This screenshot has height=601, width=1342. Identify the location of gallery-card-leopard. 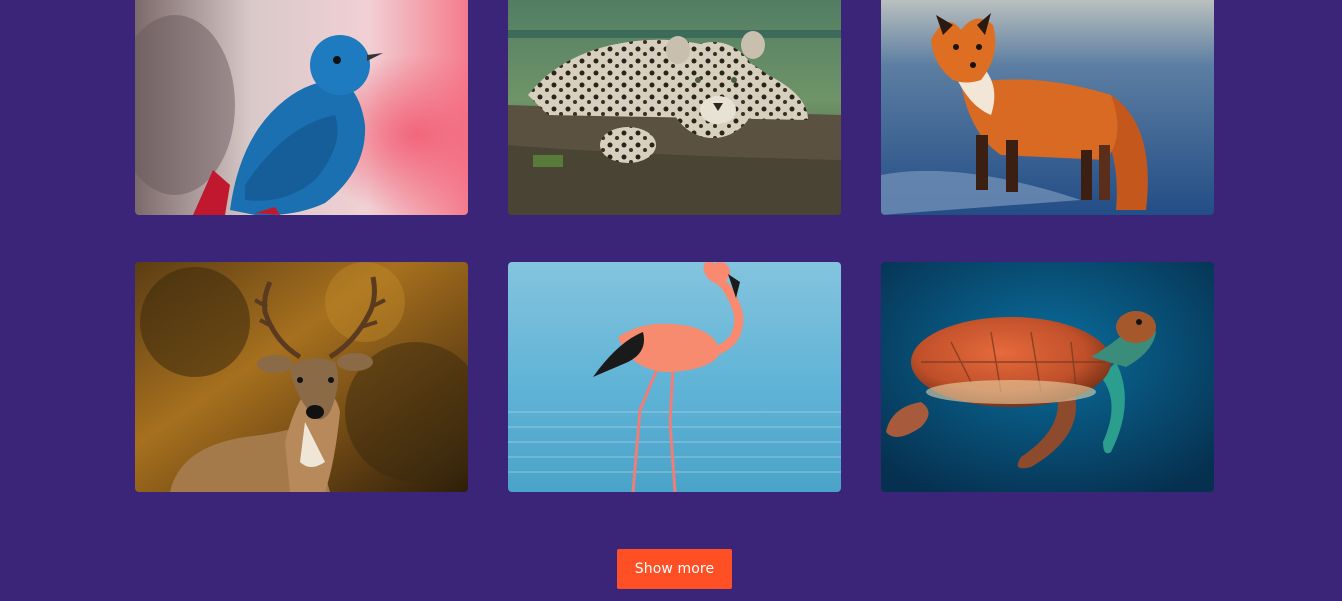
(674, 107).